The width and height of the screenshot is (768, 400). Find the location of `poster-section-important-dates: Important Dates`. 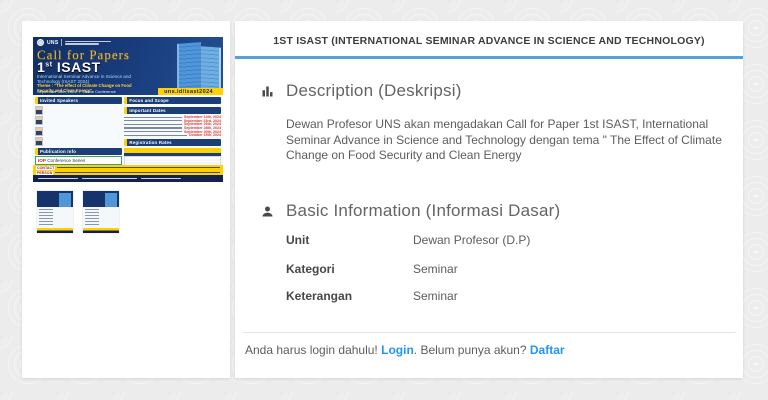

poster-section-important-dates: Important Dates is located at coordinates (172, 110).